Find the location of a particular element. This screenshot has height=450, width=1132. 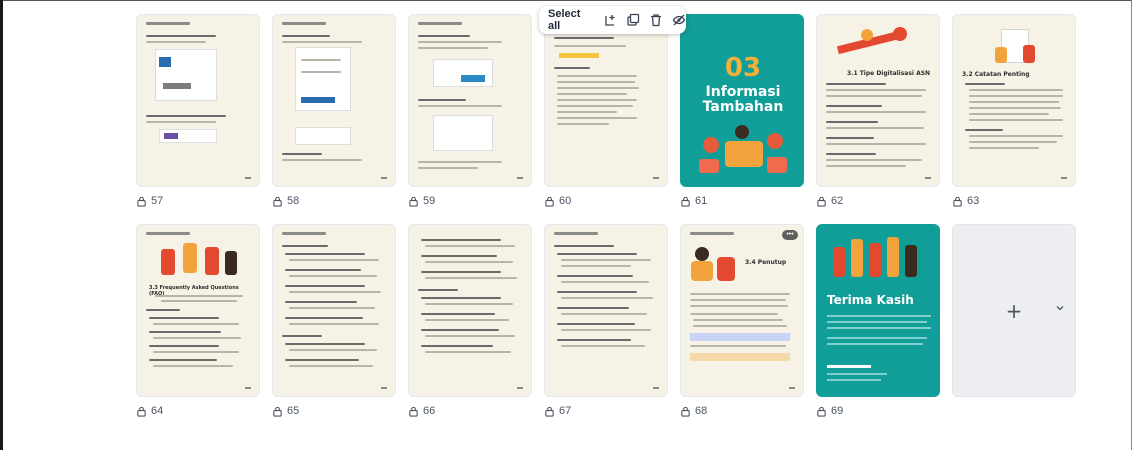

chevron-down-icon is located at coordinates (1060, 308).